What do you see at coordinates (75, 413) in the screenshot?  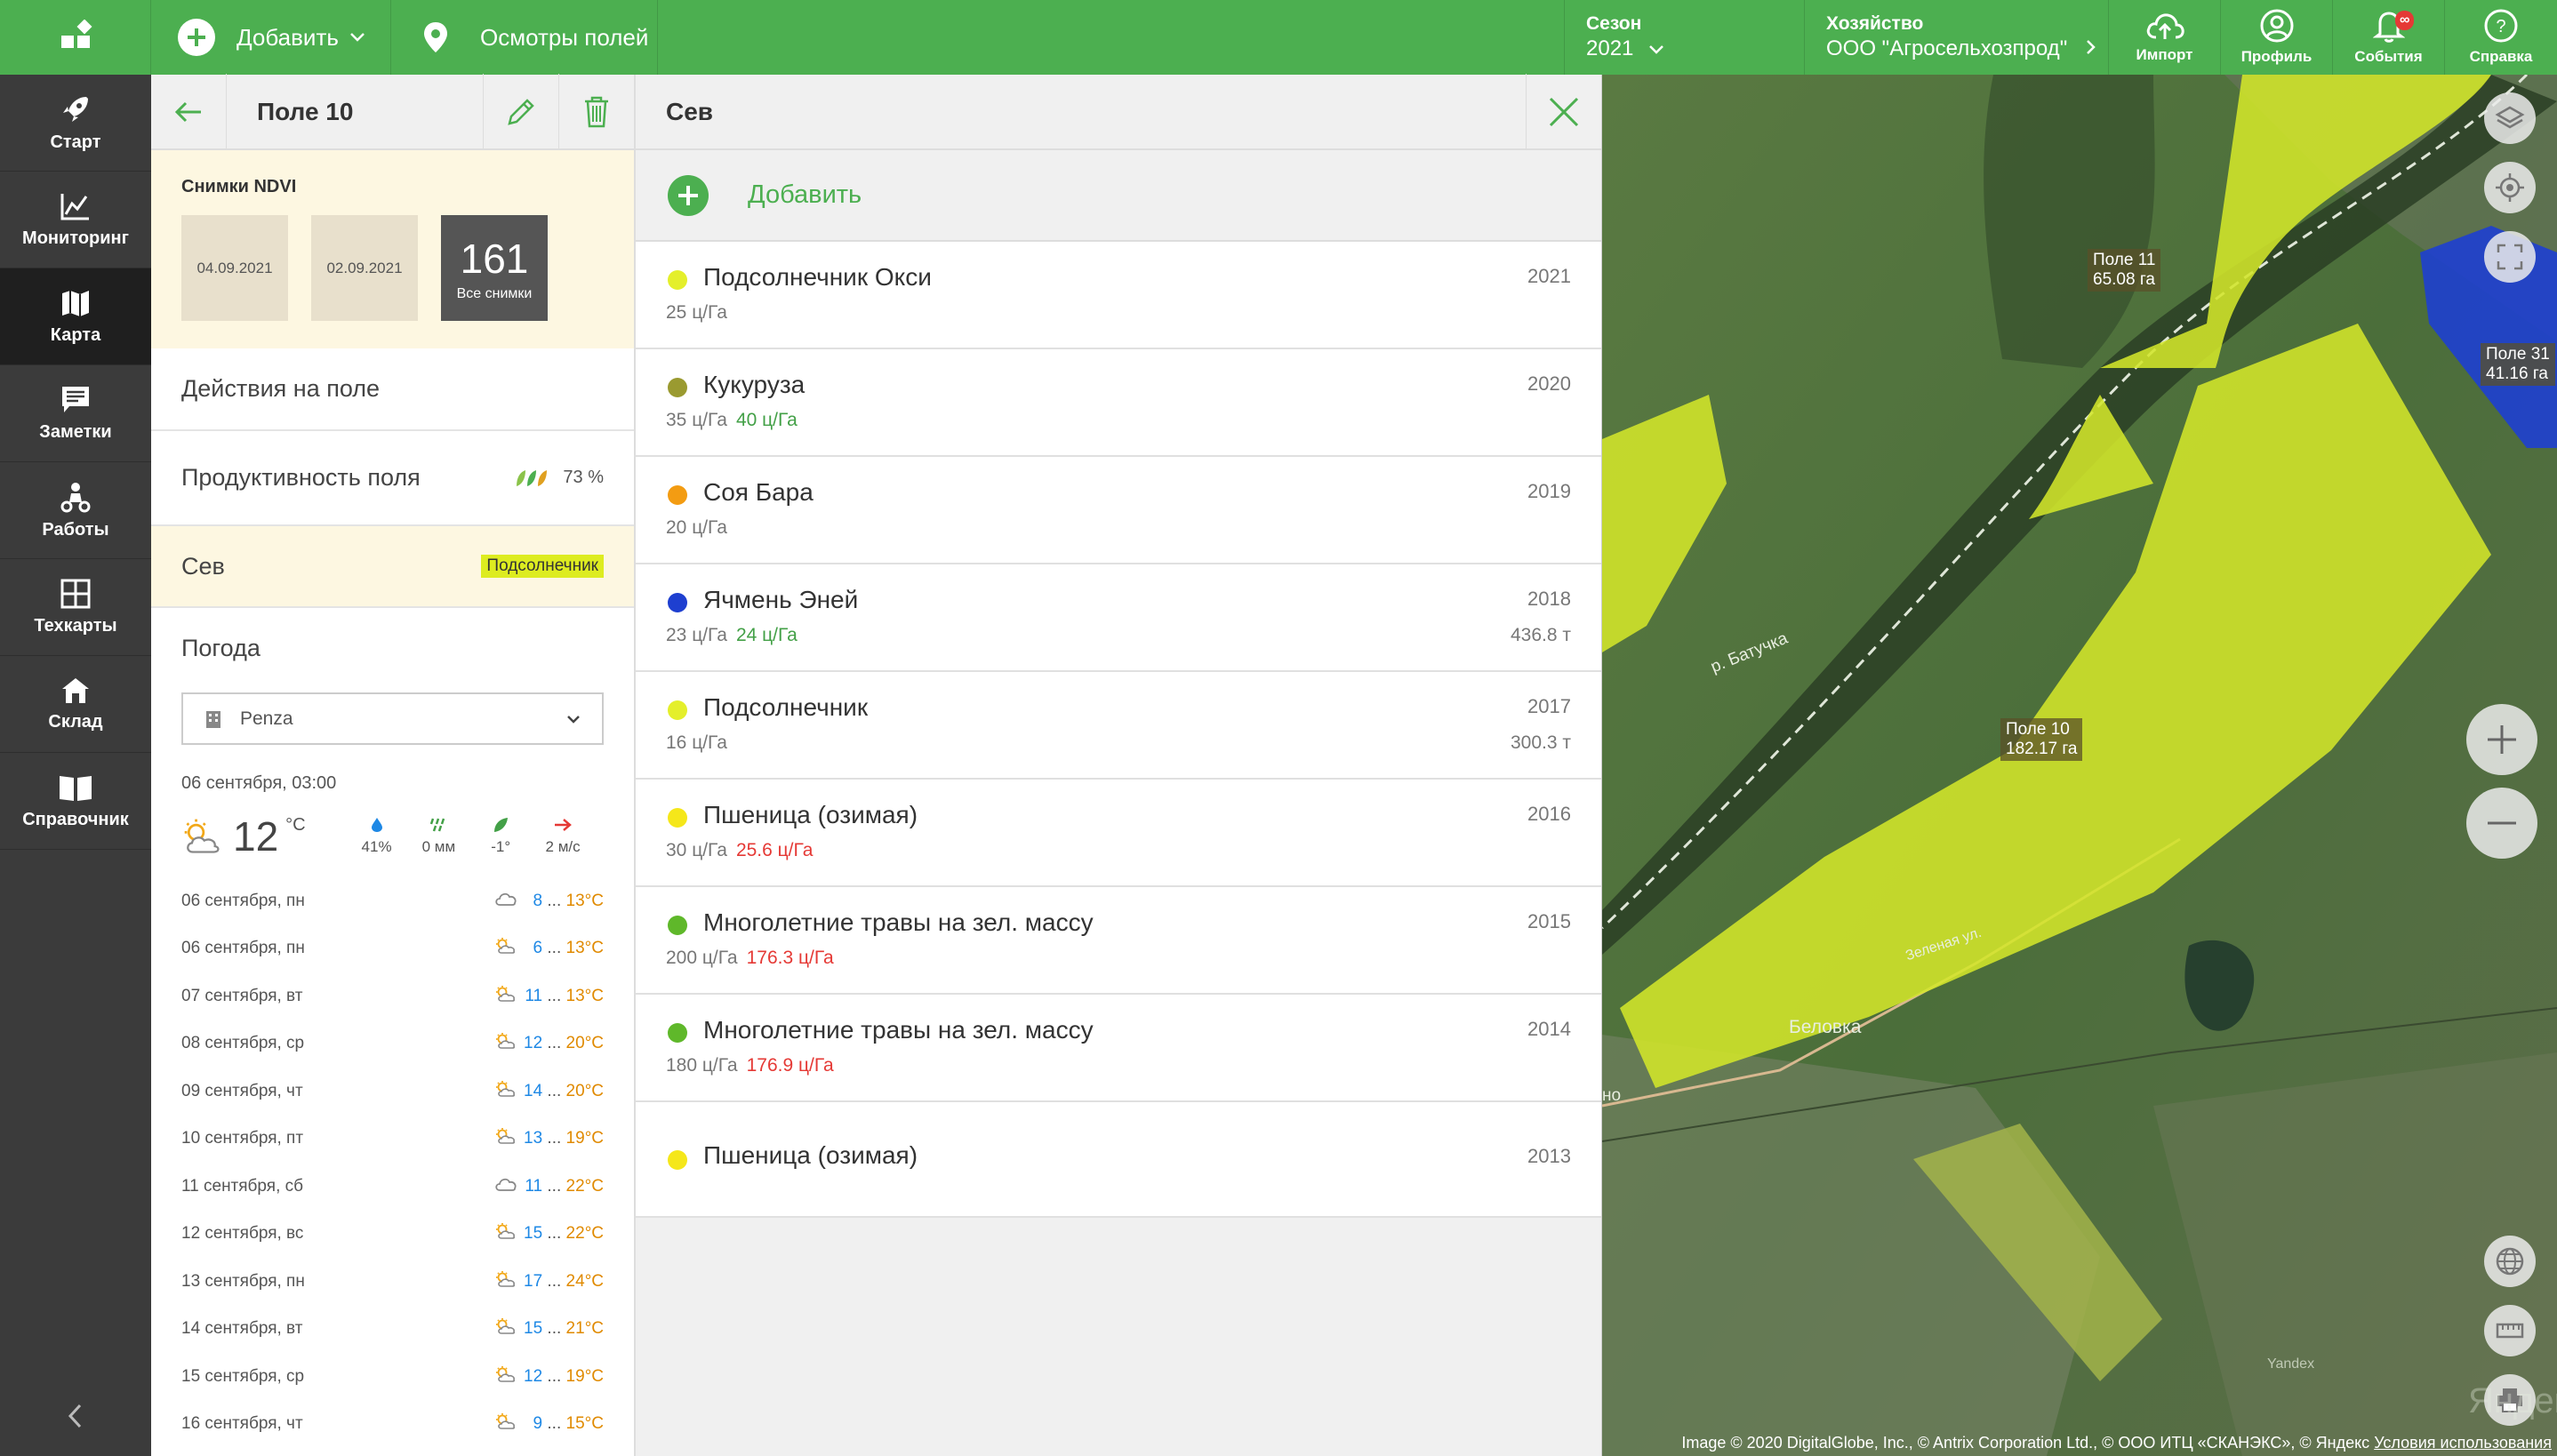 I see `nav-item-notes: Заметки` at bounding box center [75, 413].